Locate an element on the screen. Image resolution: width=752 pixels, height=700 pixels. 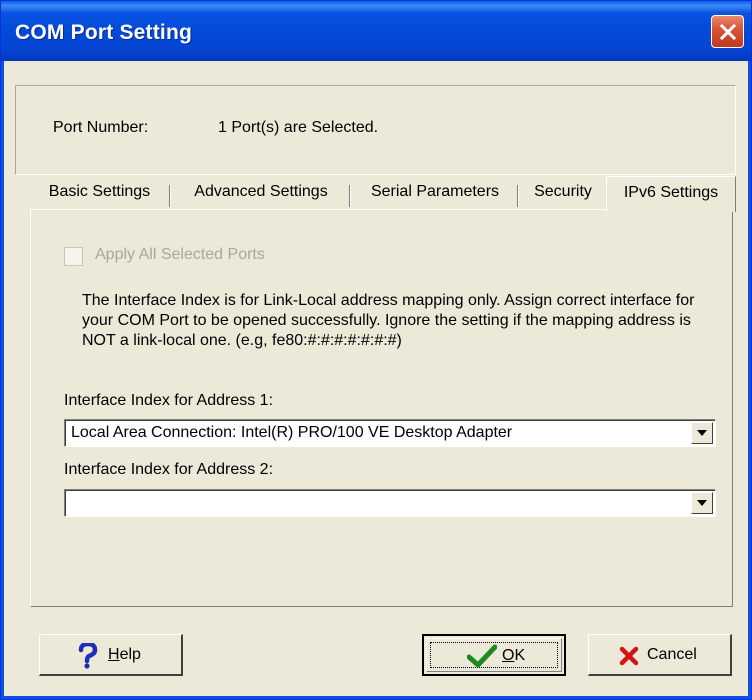
window-title: COM Port Setting is located at coordinates (104, 32).